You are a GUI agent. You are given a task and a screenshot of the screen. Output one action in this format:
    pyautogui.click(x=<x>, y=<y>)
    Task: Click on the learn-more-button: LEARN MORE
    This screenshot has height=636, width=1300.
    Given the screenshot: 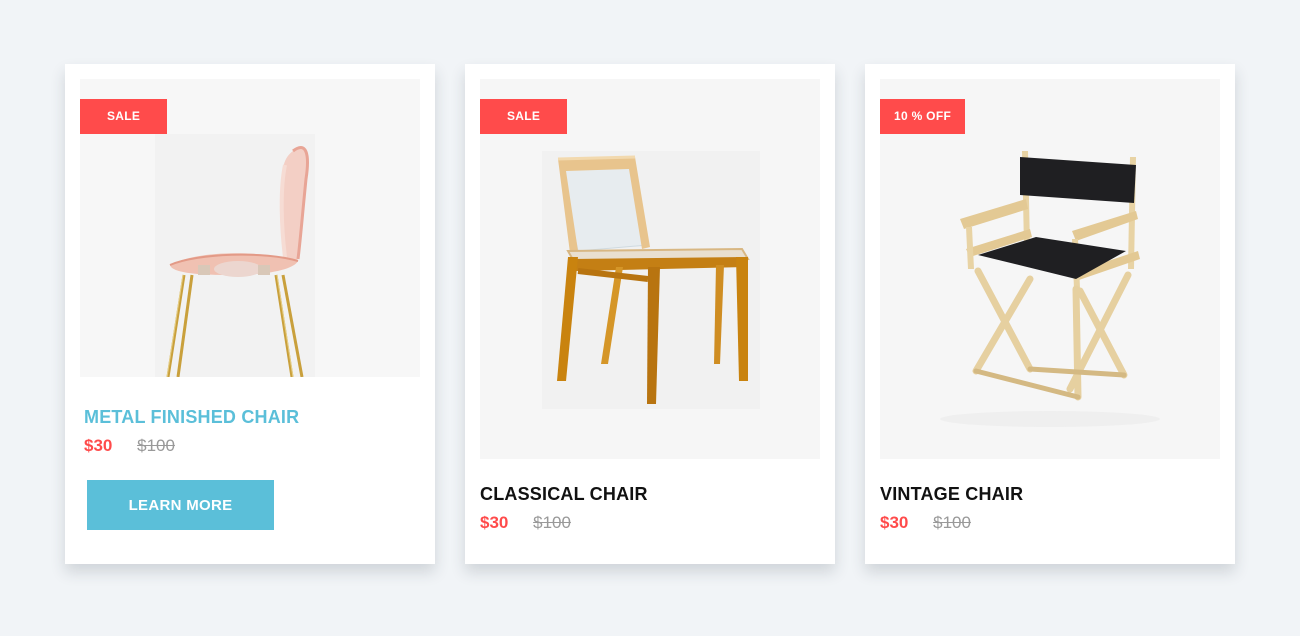 What is the action you would take?
    pyautogui.click(x=180, y=505)
    